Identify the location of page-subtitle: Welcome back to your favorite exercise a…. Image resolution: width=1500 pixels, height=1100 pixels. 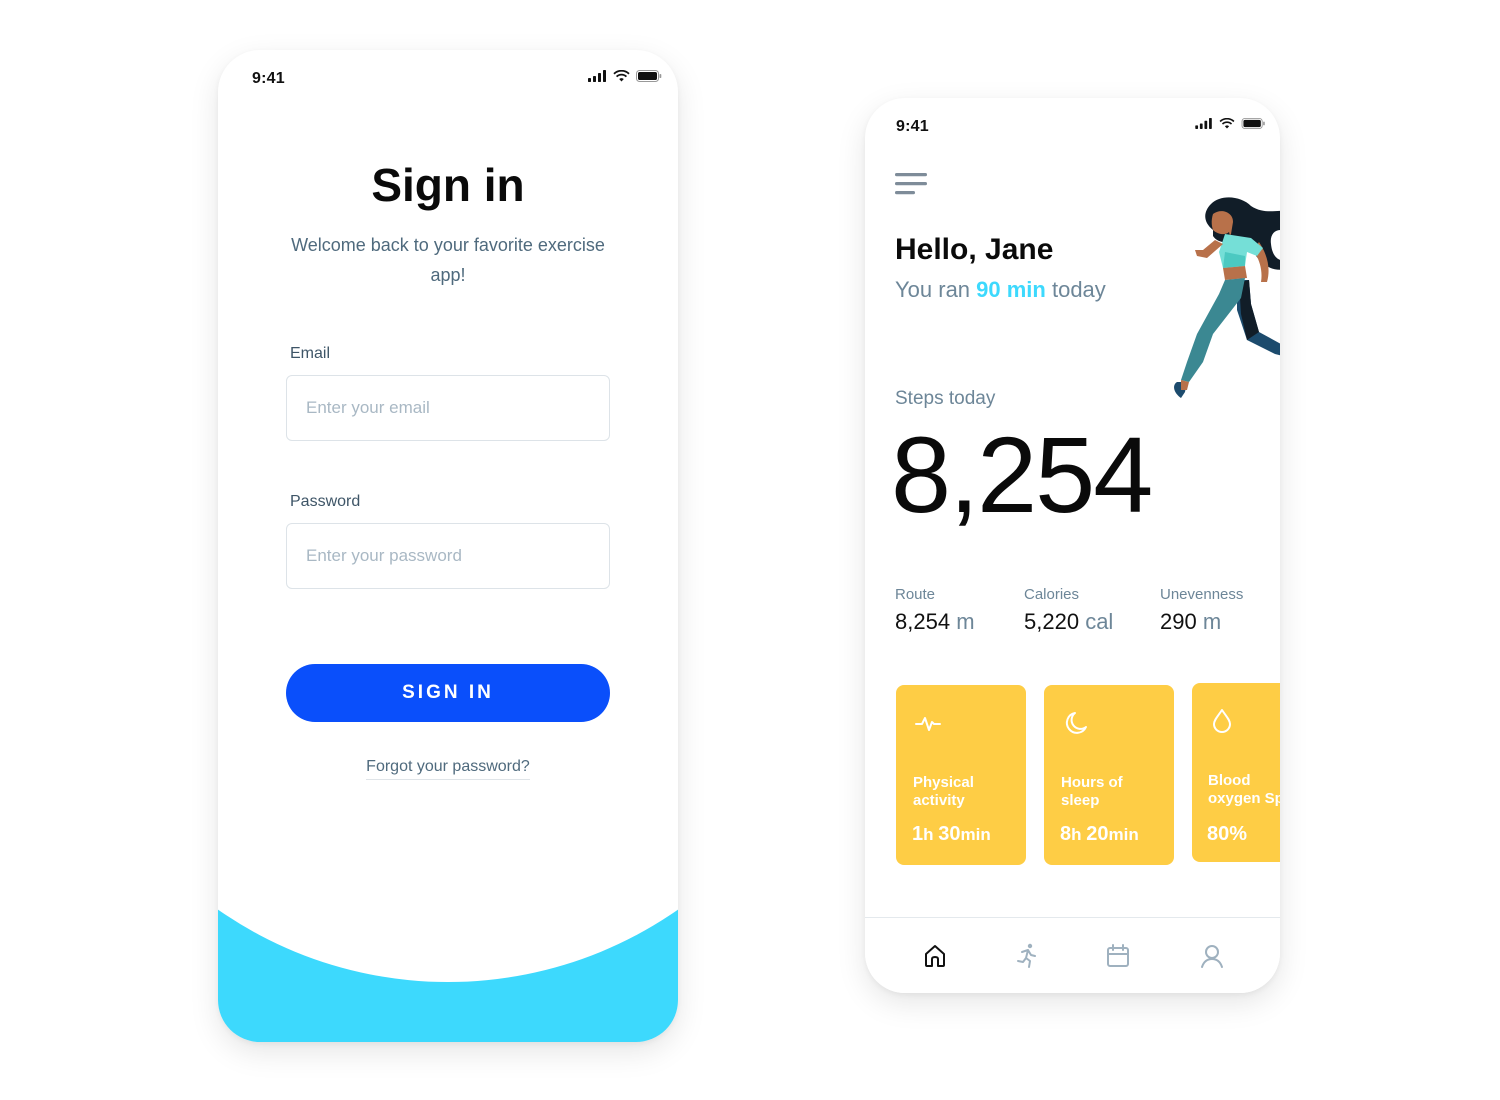
(448, 260).